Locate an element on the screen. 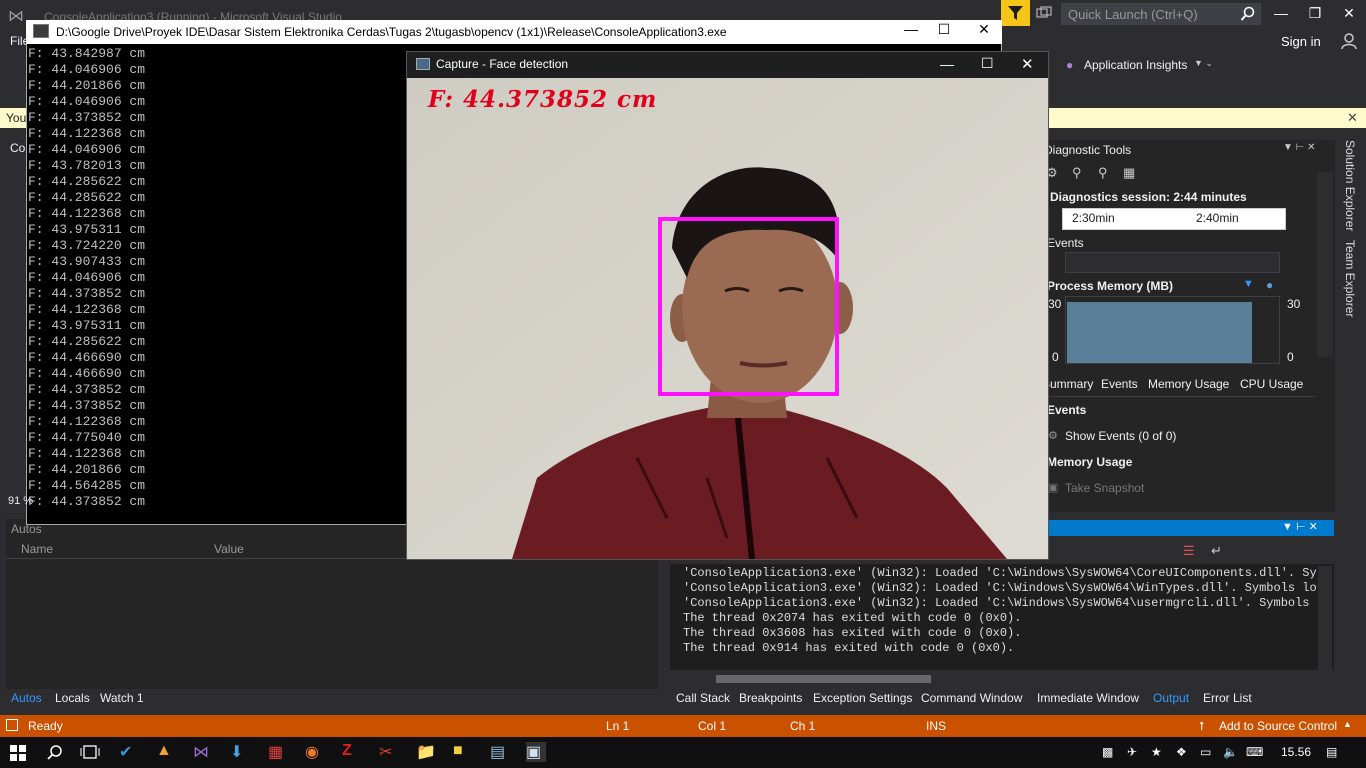 The height and width of the screenshot is (768, 1366). tab-exception-settings: Exception Settings is located at coordinates (862, 698).